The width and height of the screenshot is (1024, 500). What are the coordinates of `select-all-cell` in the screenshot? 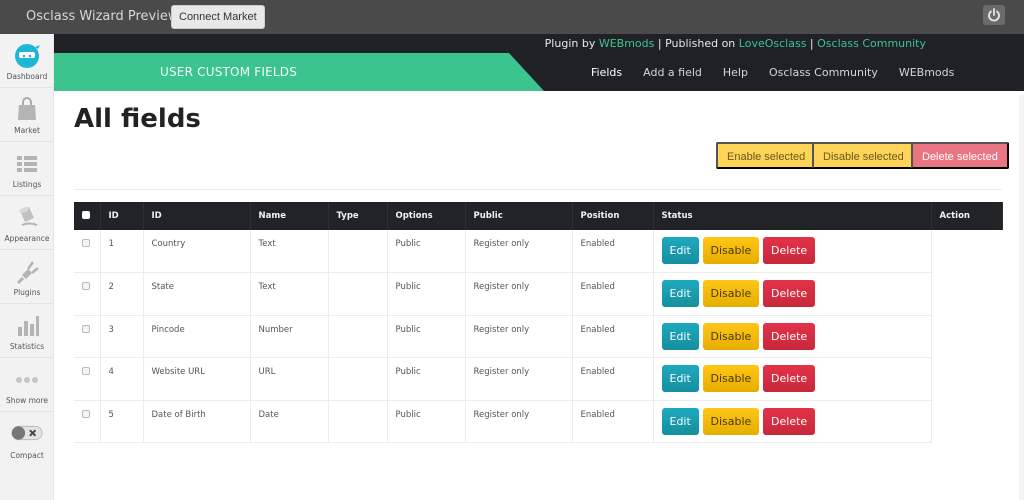 It's located at (87, 216).